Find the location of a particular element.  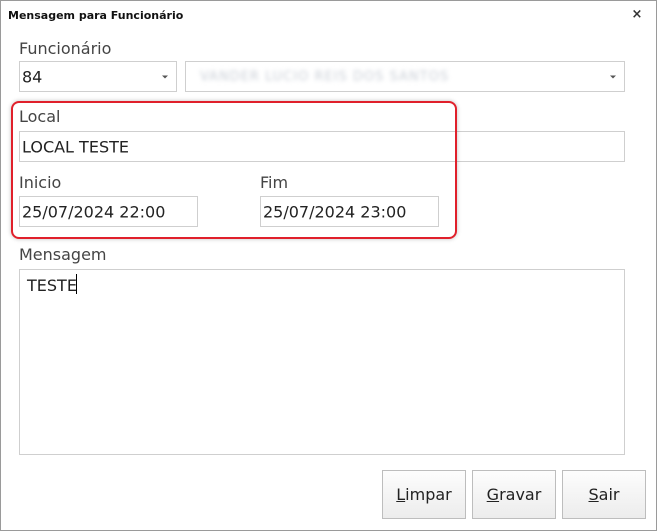

gravar-mnemonic: G is located at coordinates (493, 494).